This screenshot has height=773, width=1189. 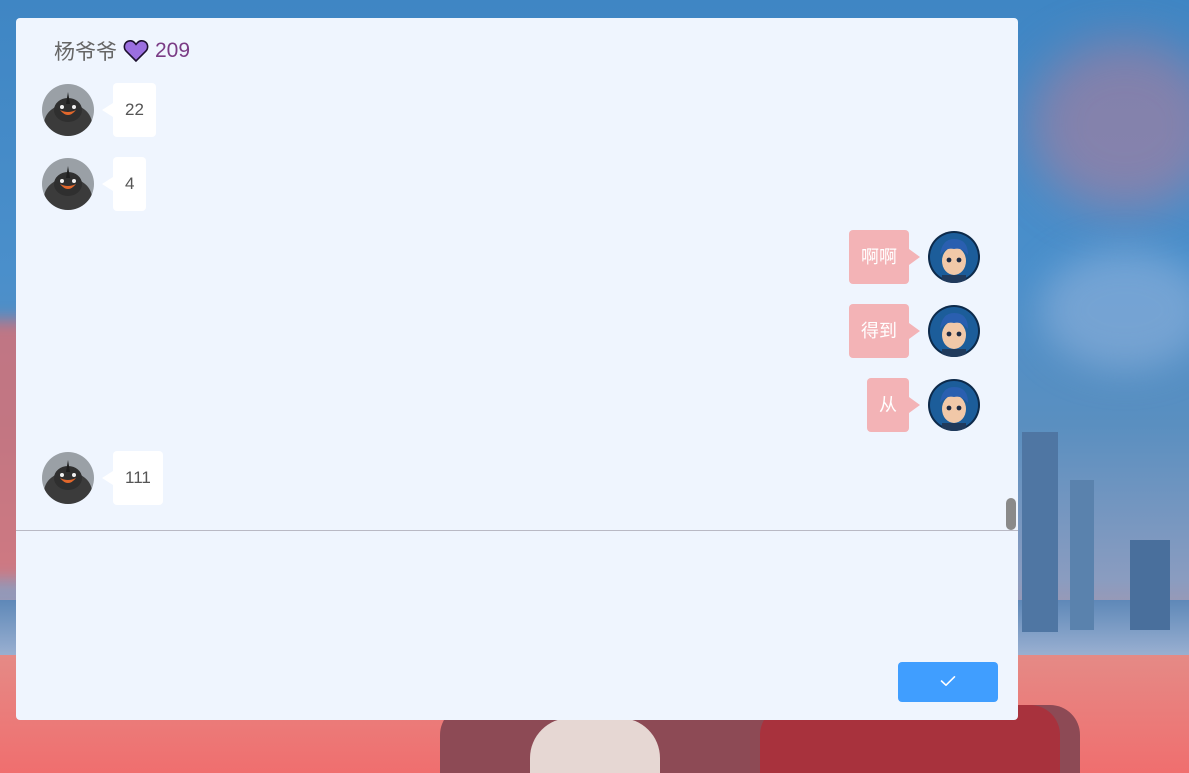 What do you see at coordinates (85, 52) in the screenshot?
I see `contact-name: 杨爷爷` at bounding box center [85, 52].